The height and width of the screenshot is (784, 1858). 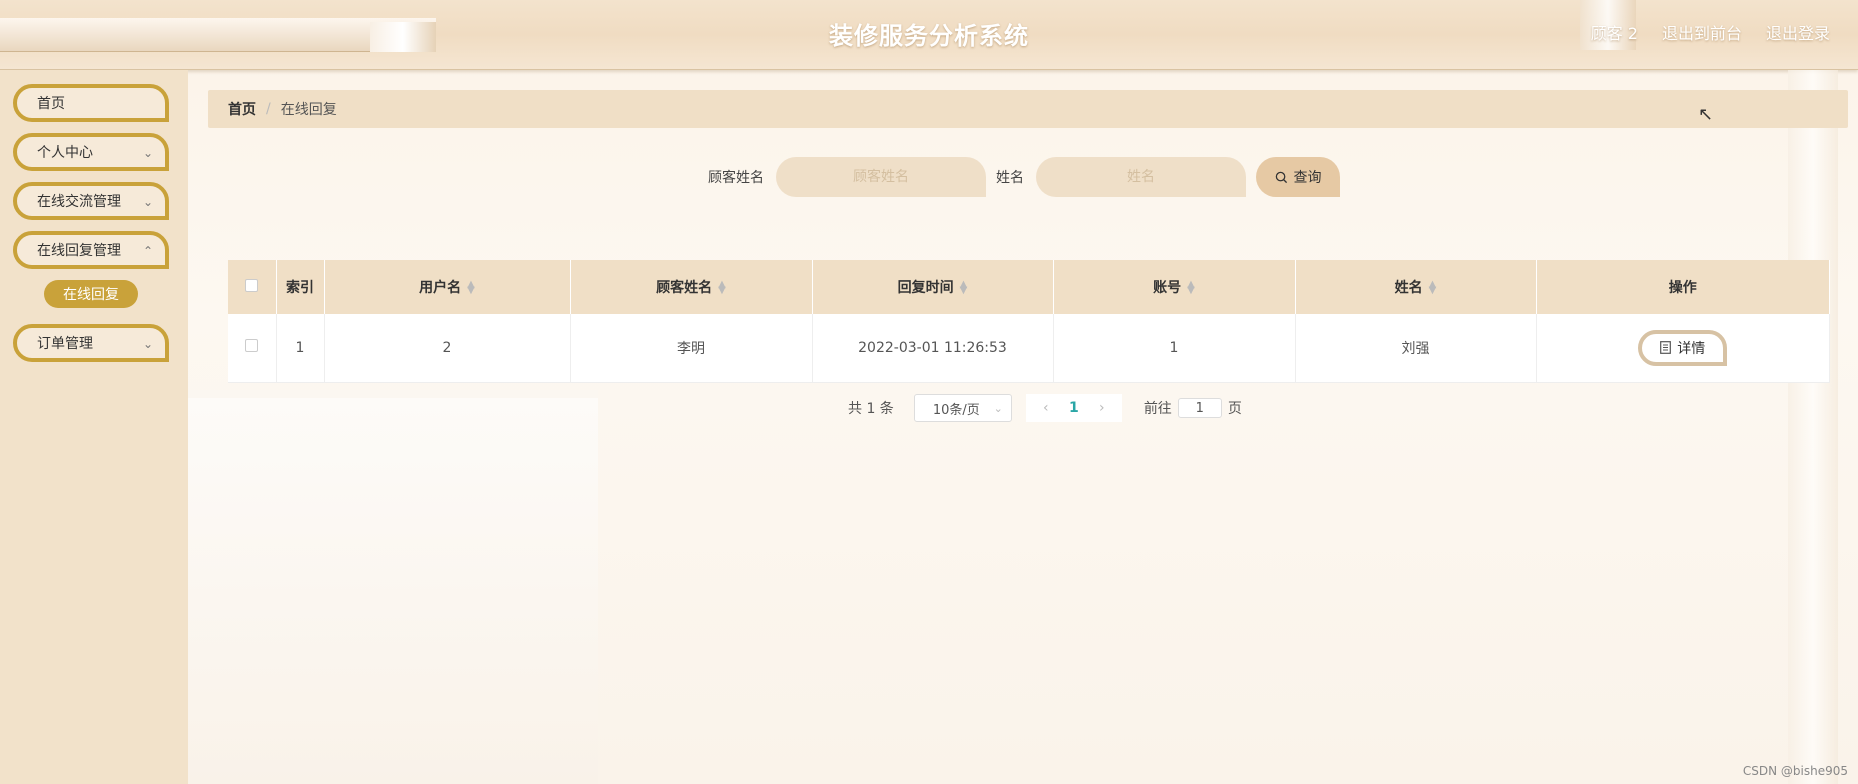 I want to click on breadcrumb: 首页 / 在线回复, so click(x=1028, y=109).